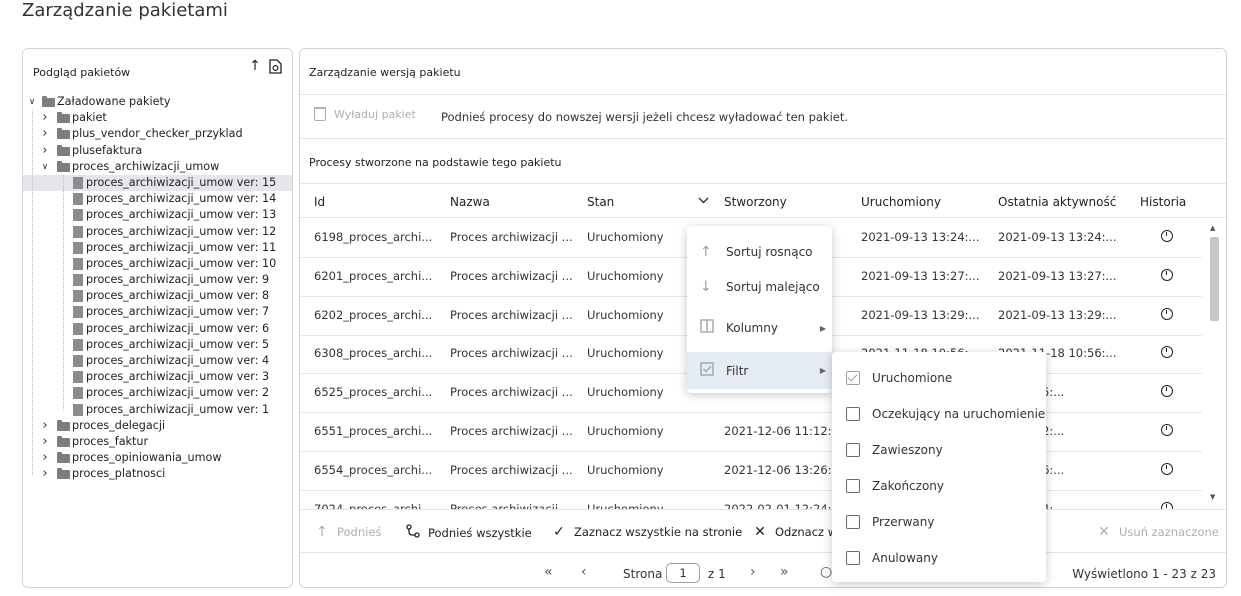 The width and height of the screenshot is (1241, 596). I want to click on tree-node-package: › plus_vendor_checker_przyklad, so click(157, 134).